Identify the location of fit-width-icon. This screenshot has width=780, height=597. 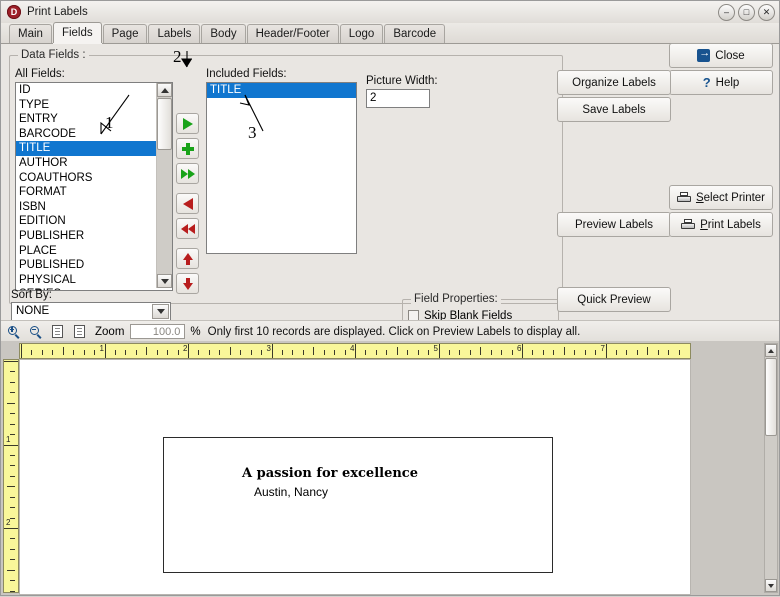
(57, 331).